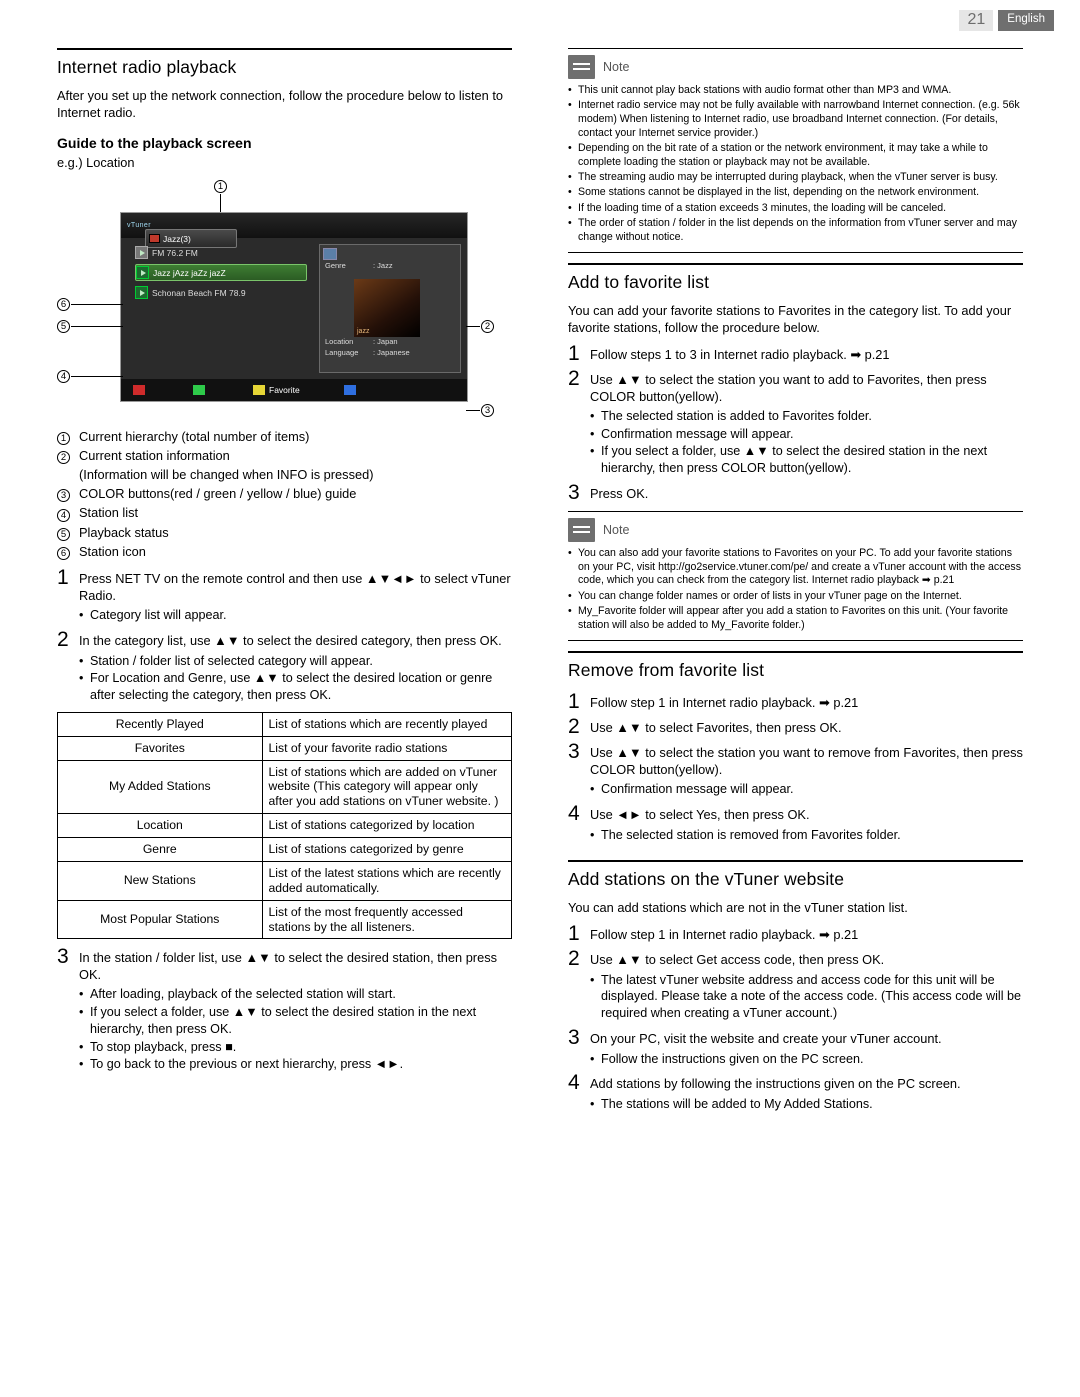 The height and width of the screenshot is (1397, 1080). Describe the element at coordinates (221, 273) in the screenshot. I see `list-item: Jazz jAzz jaZz jazZ` at that location.